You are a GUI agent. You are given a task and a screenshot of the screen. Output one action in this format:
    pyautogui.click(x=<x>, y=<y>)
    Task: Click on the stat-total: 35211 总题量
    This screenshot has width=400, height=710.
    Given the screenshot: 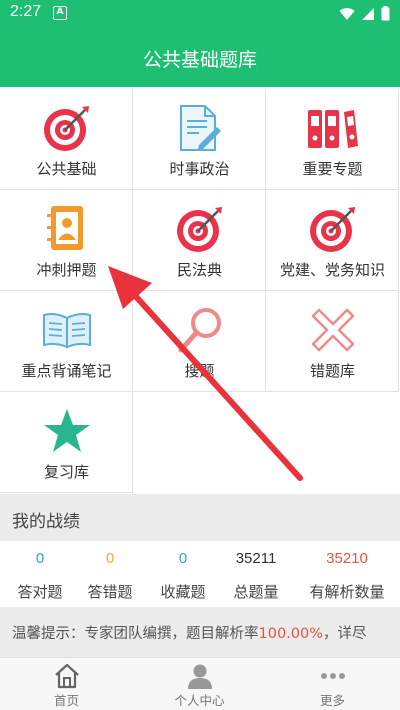 What is the action you would take?
    pyautogui.click(x=256, y=574)
    